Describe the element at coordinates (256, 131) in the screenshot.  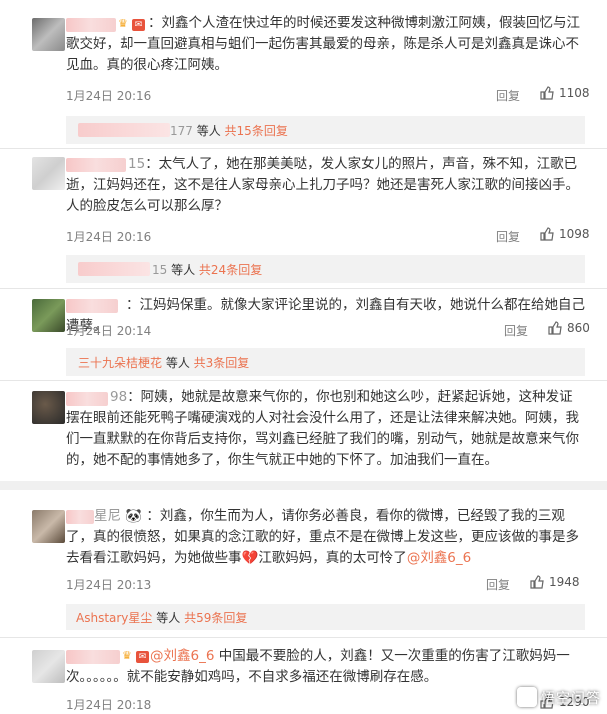
I see `view-replies-link: 共15条回复` at that location.